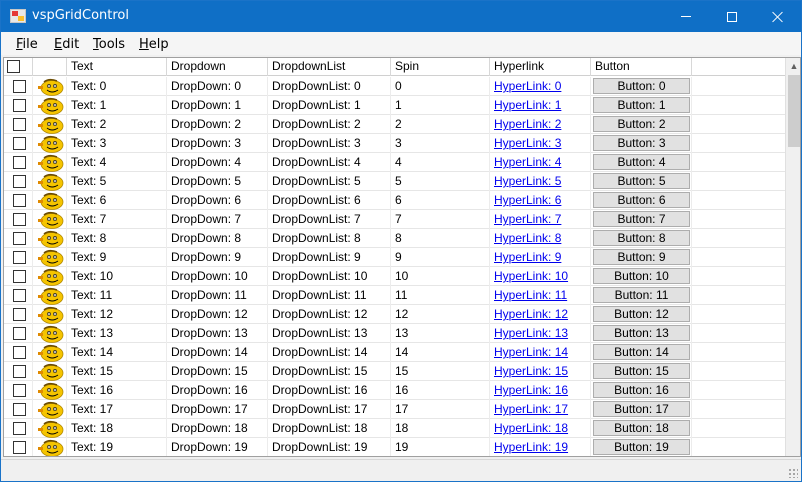  Describe the element at coordinates (641, 86) in the screenshot. I see `row-button: Button: 0` at that location.